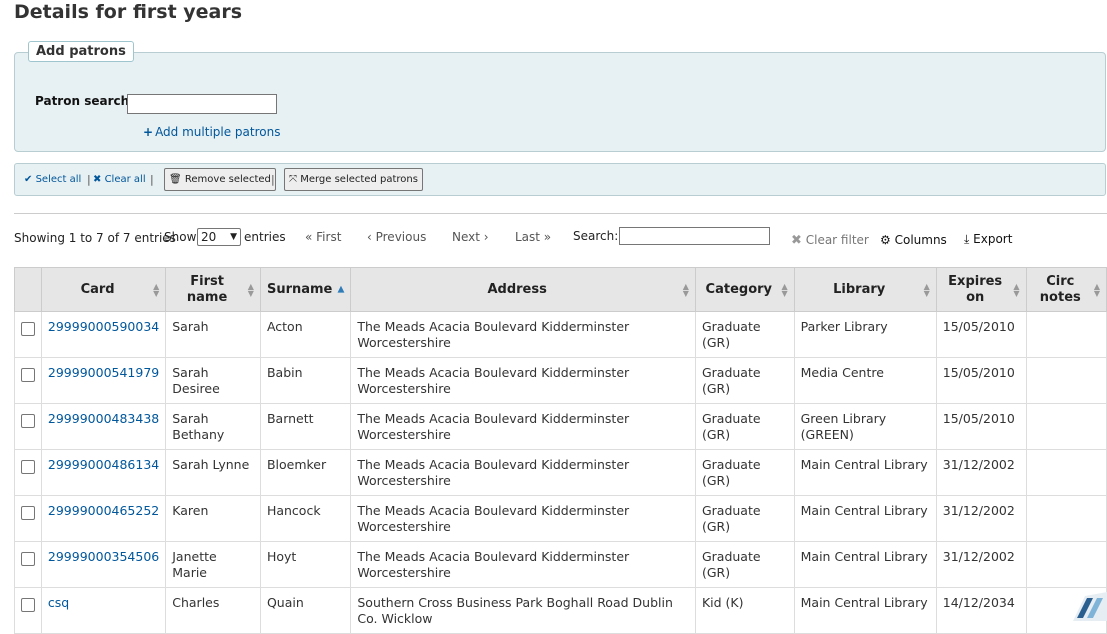 The image size is (1107, 634). What do you see at coordinates (885, 240) in the screenshot?
I see `gear-icon: ⚙` at bounding box center [885, 240].